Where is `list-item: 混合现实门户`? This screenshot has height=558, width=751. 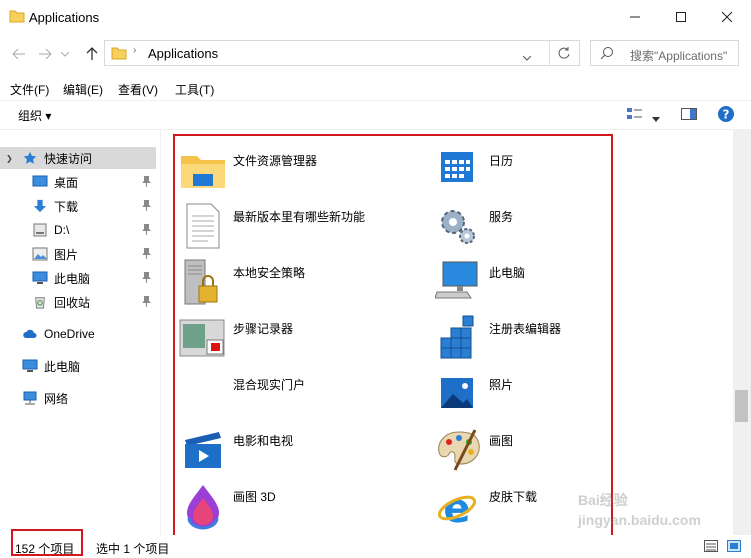
list-item: 混合现实门户 is located at coordinates (304, 396).